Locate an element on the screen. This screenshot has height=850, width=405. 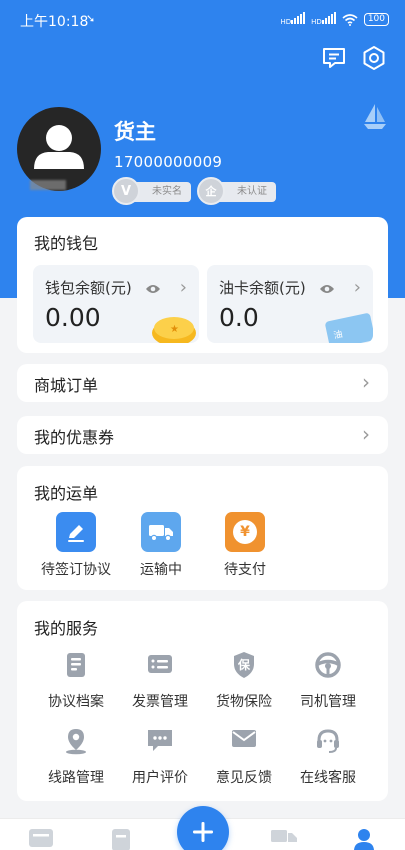
wallet-card: 我的钱包 钱包余额(元) › 0.00 ★ 油卡余额(元) › 0.0 油 is located at coordinates (202, 285).